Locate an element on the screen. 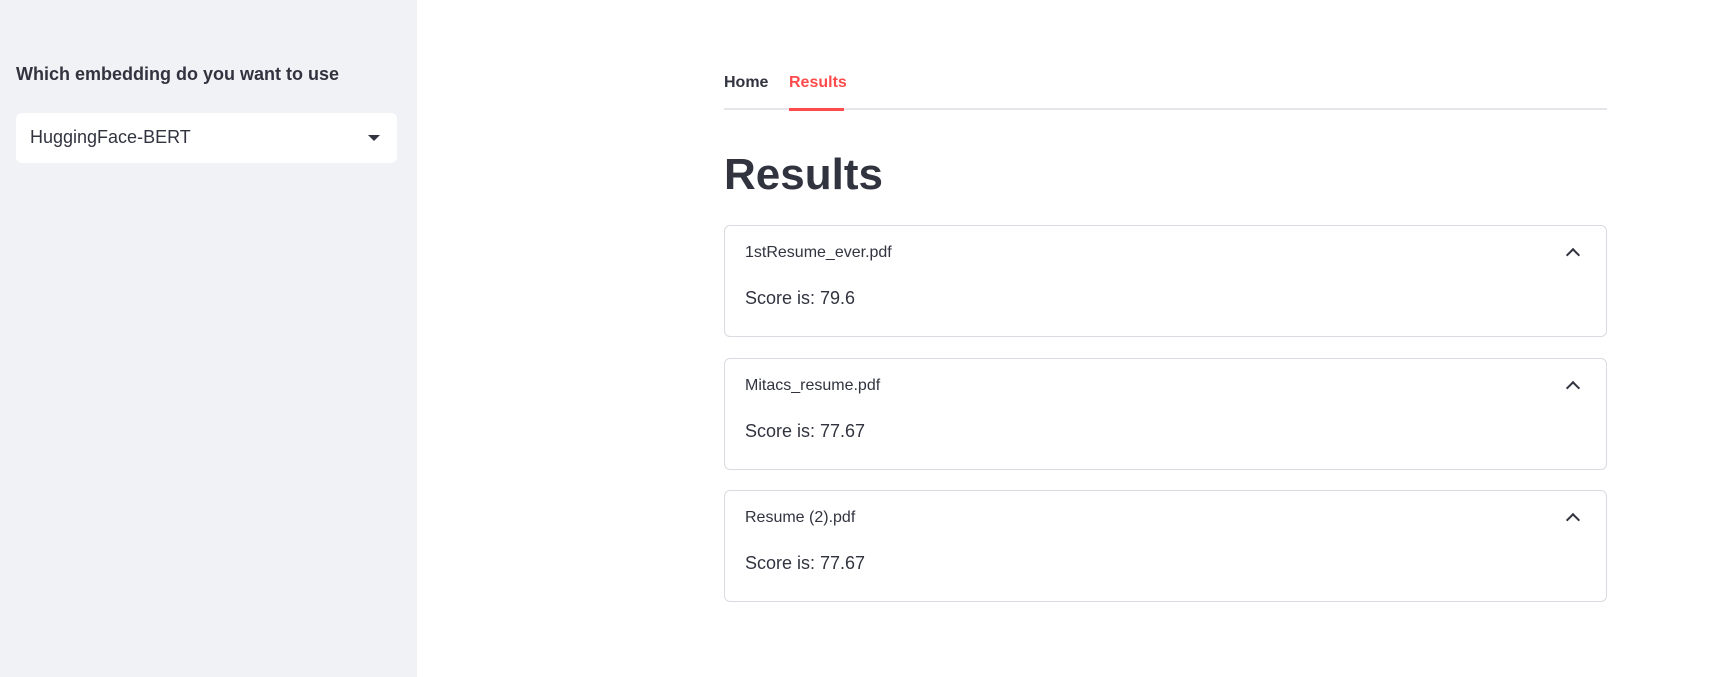  result-score: Score is: 79.6 is located at coordinates (800, 298).